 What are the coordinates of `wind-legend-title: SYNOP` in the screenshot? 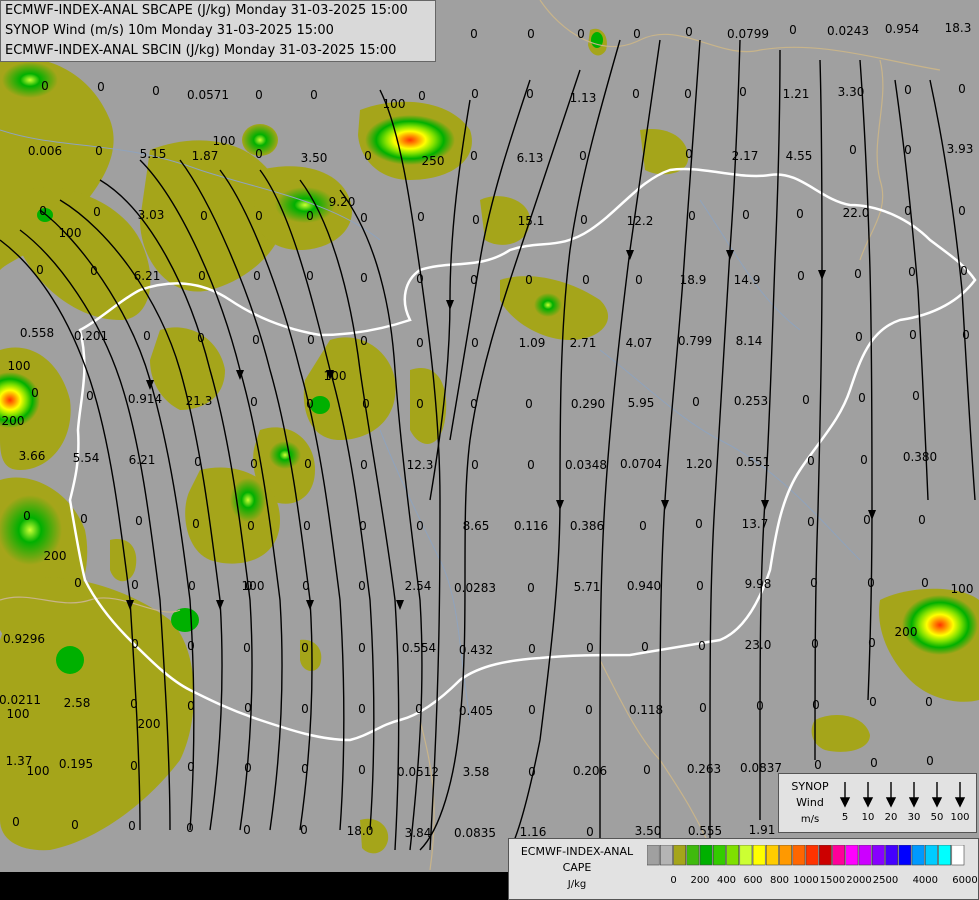 It's located at (810, 786).